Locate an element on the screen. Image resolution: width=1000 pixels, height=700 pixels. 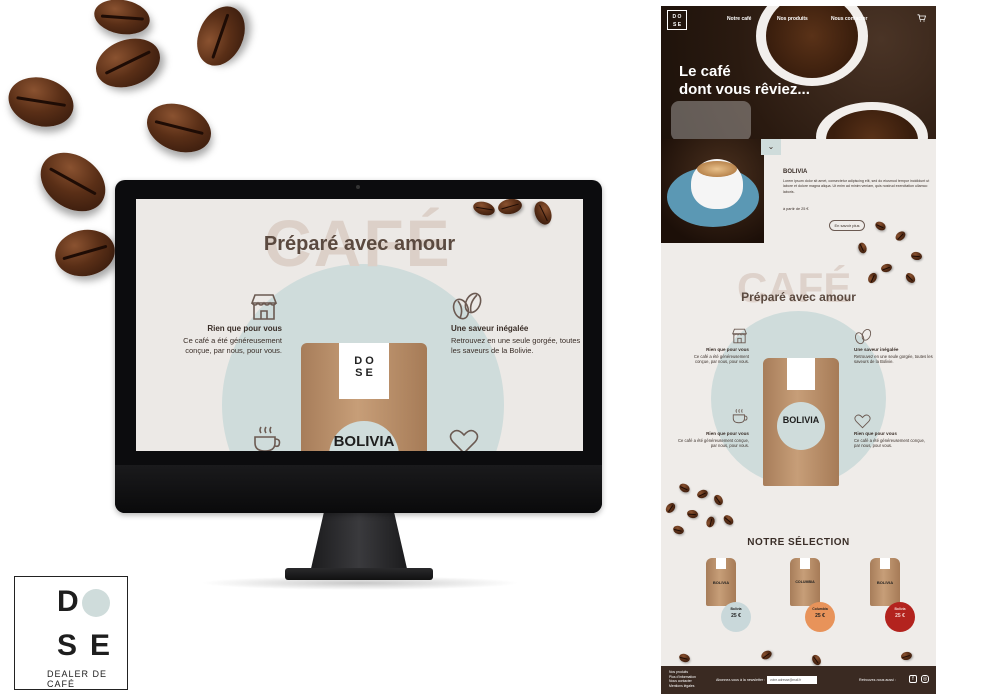
webcam is located at coordinates (358, 187).